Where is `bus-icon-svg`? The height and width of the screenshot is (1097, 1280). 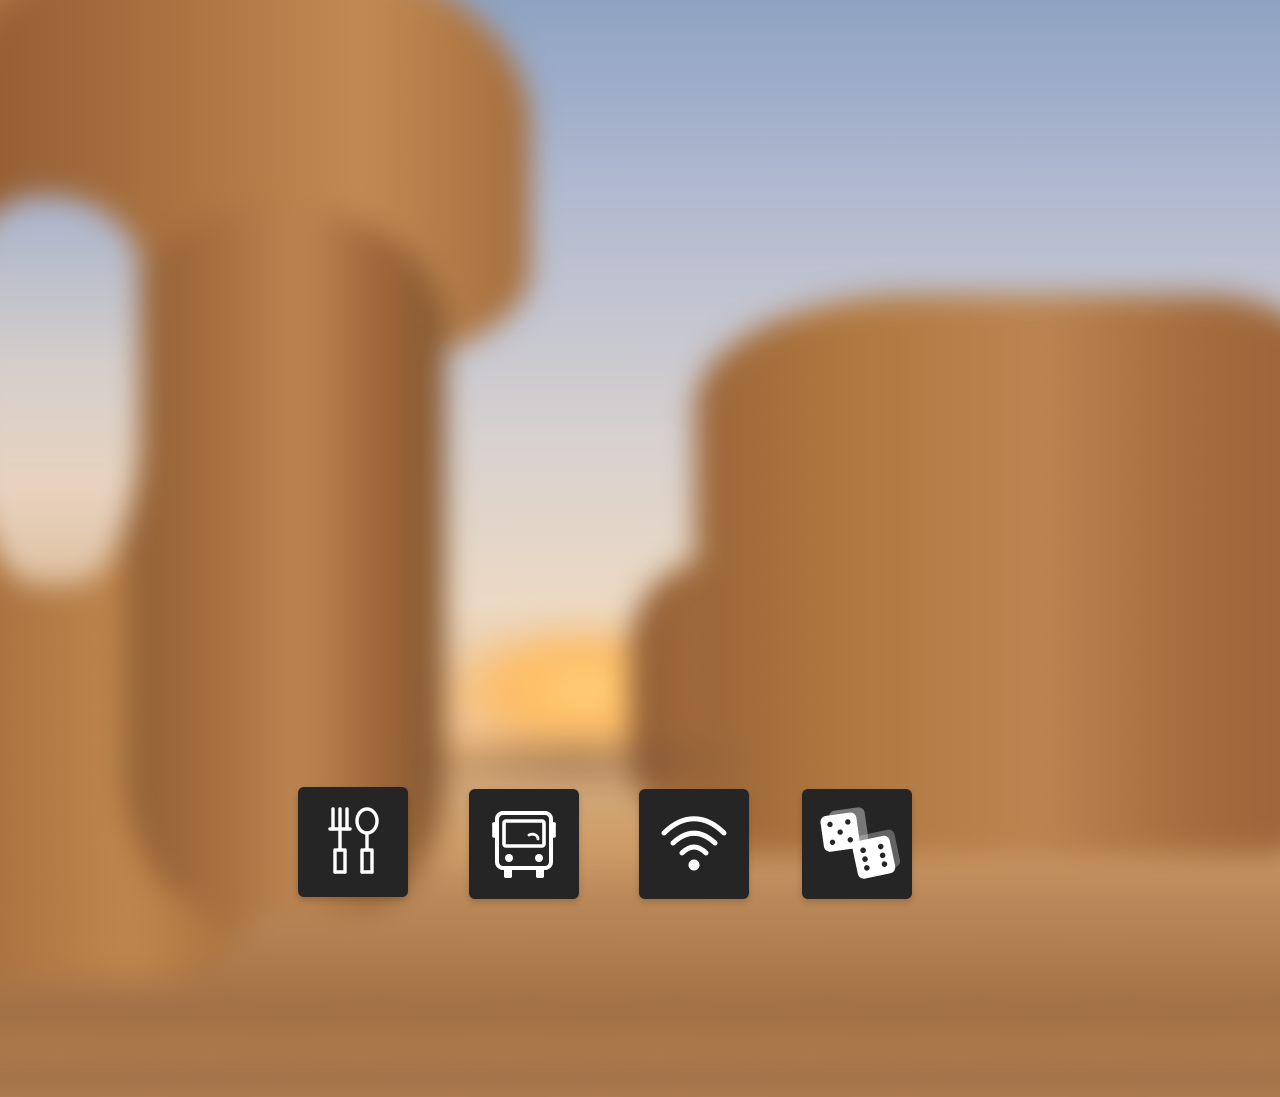
bus-icon-svg is located at coordinates (524, 844).